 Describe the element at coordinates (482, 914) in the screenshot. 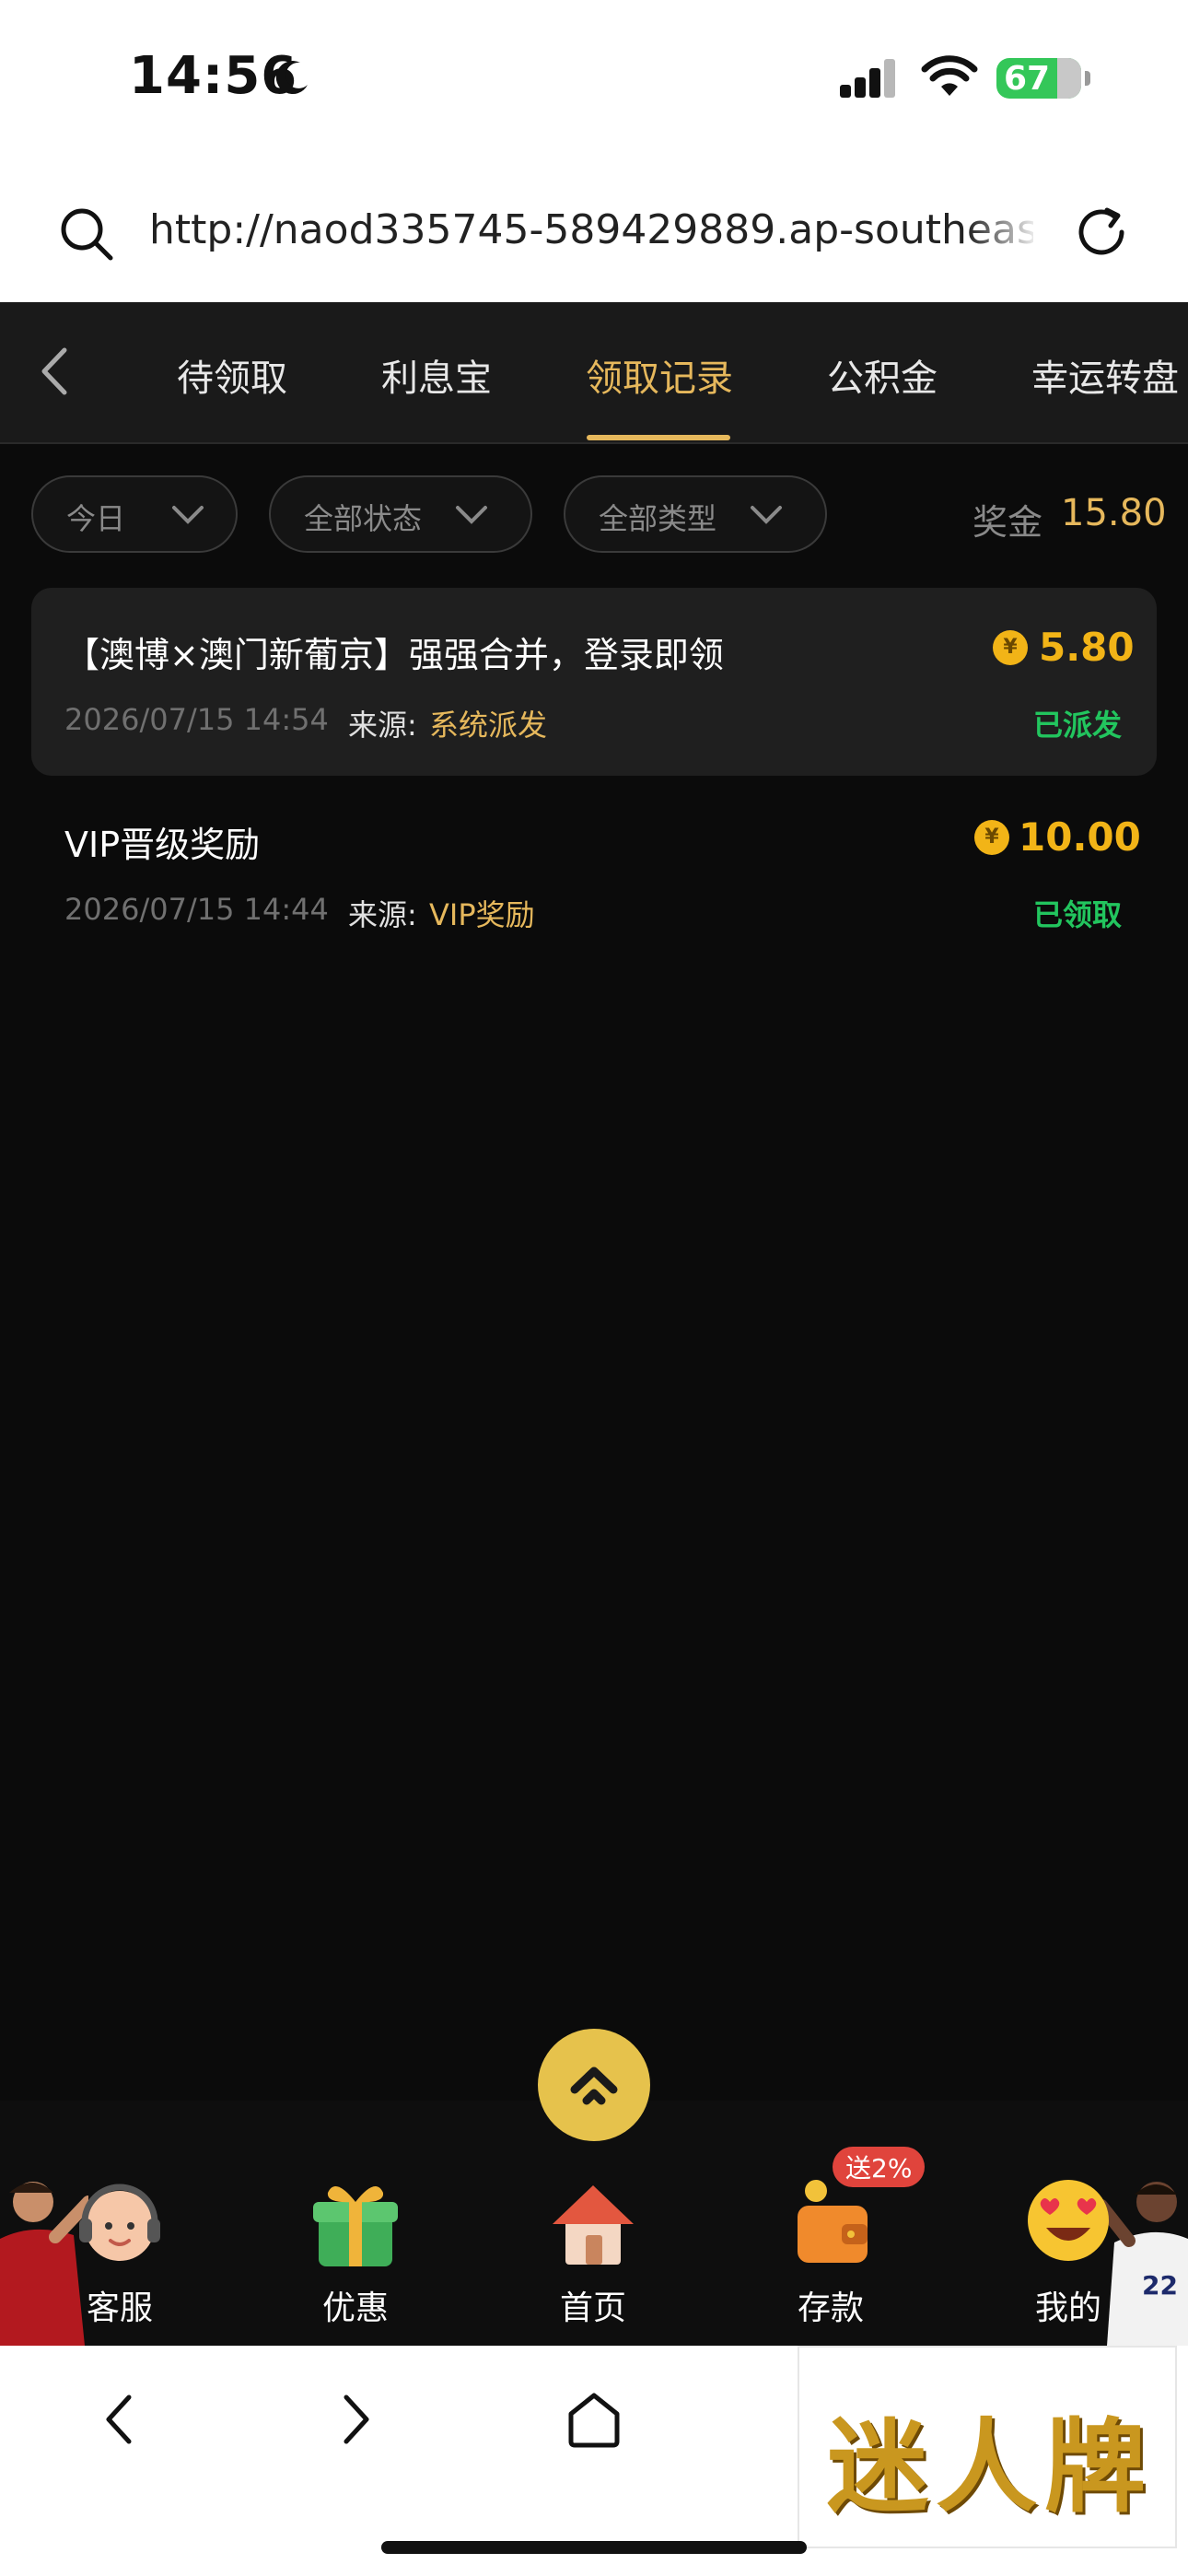

I see `record-source: VIP奖励` at that location.